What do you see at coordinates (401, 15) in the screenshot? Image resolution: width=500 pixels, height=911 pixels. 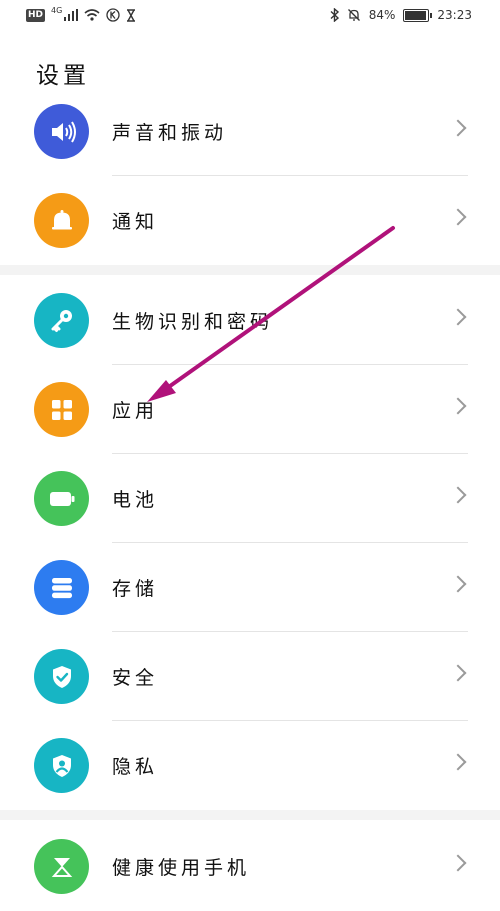 I see `status-bar-right: 84% 23:23` at bounding box center [401, 15].